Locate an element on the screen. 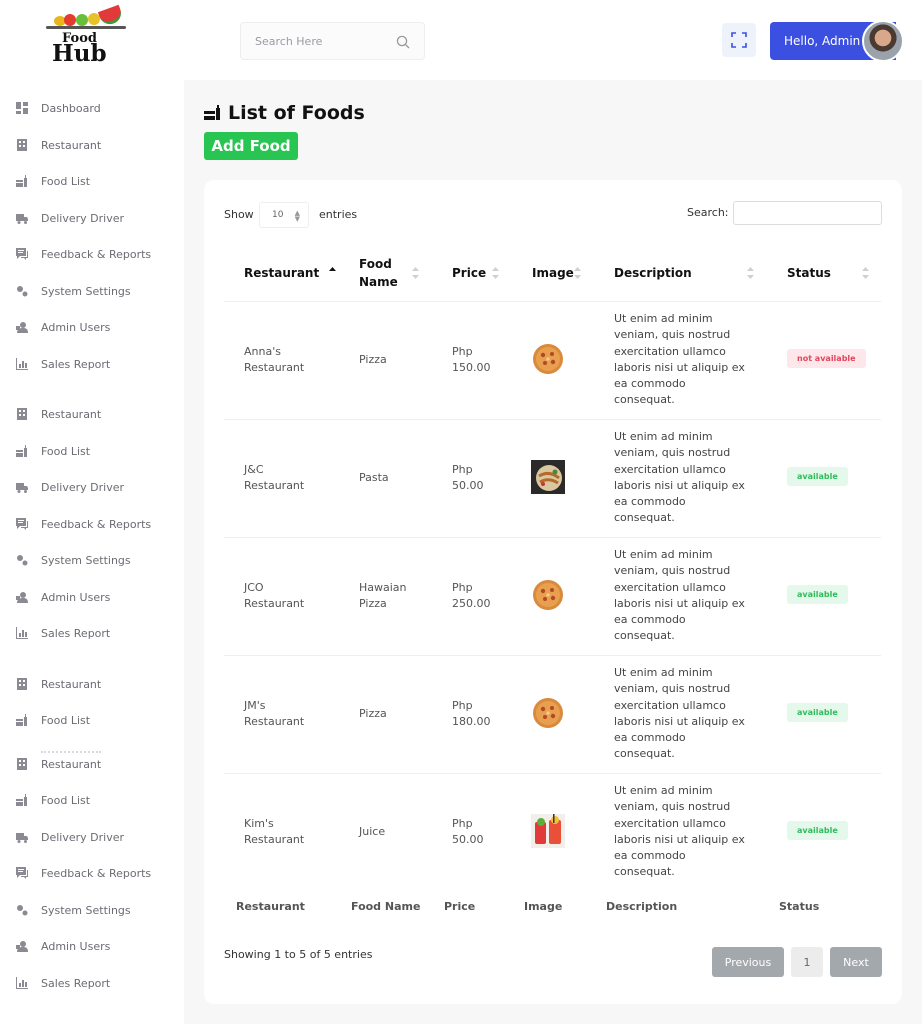 The image size is (922, 1024). sidebar-item-label: Dashboard is located at coordinates (71, 108).